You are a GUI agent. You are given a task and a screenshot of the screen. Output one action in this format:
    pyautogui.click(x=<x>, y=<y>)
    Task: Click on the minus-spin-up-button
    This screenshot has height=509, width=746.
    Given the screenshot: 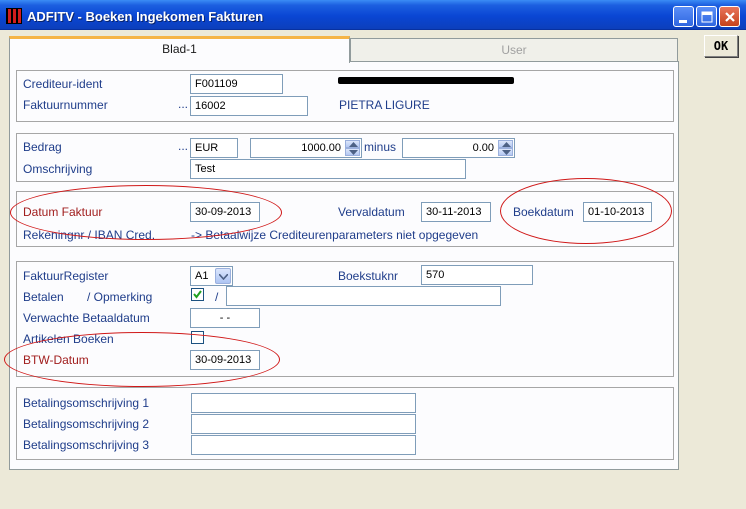 What is the action you would take?
    pyautogui.click(x=505, y=144)
    